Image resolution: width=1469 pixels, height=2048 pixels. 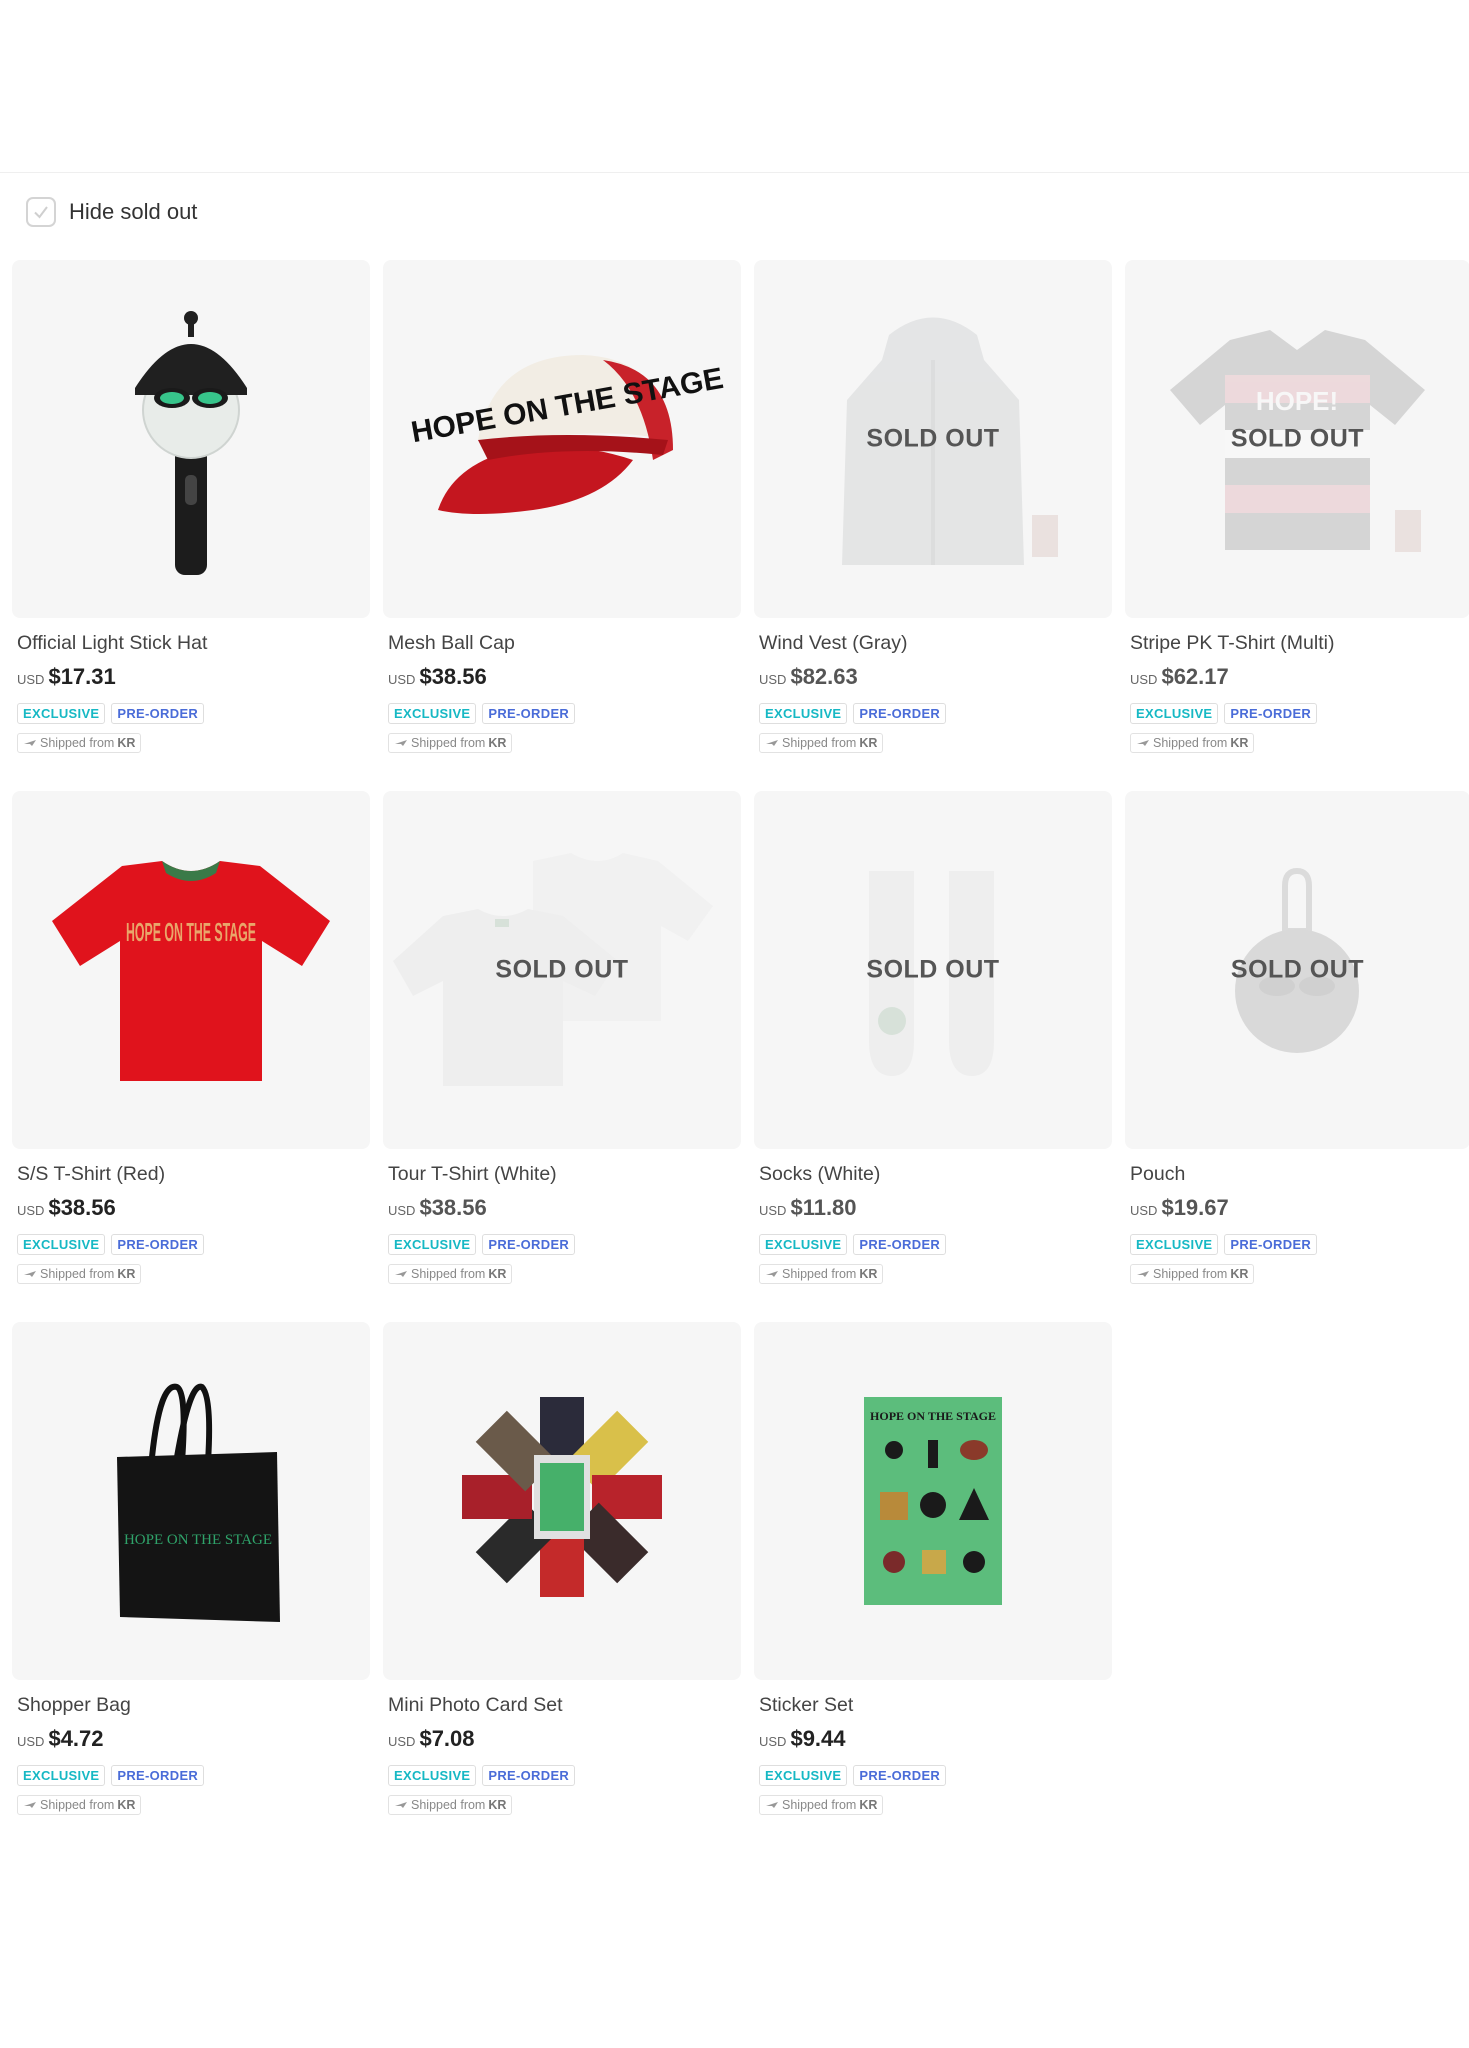 I want to click on product-name: Socks (White), so click(x=935, y=1174).